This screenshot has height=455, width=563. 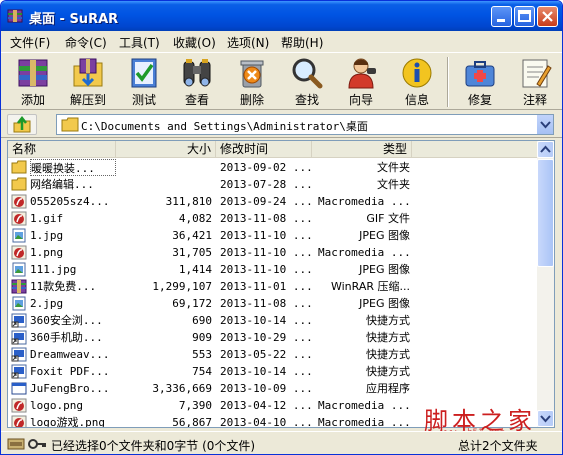 I want to click on menu-help: 帮助(H), so click(x=302, y=42).